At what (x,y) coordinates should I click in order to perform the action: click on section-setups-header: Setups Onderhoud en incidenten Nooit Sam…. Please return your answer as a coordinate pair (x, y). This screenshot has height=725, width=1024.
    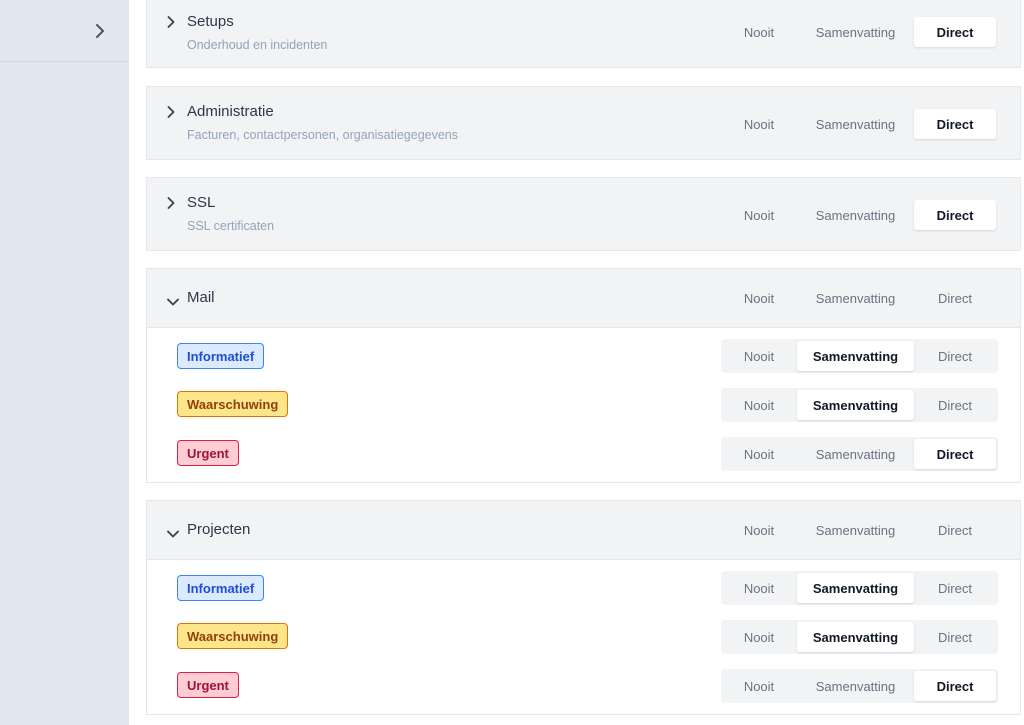
    Looking at the image, I should click on (583, 34).